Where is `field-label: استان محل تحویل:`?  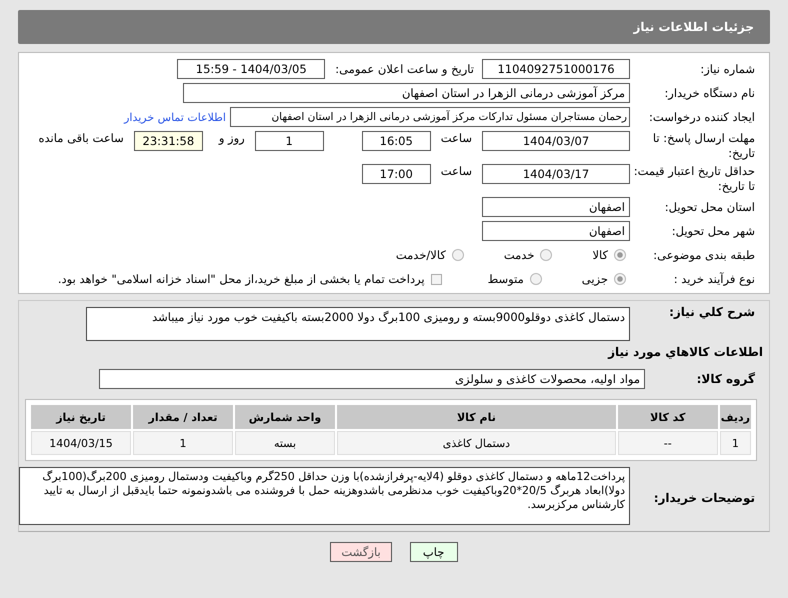
field-label: استان محل تحویل: is located at coordinates (710, 207).